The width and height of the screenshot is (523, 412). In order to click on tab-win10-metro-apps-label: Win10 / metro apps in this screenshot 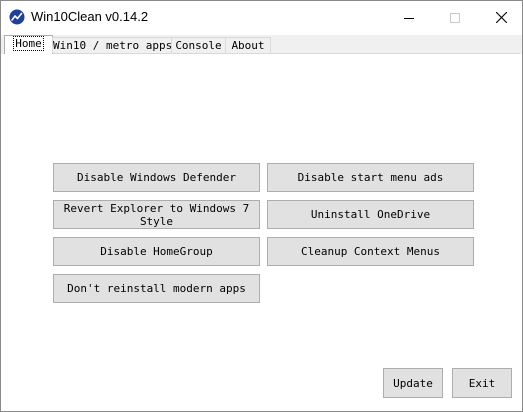, I will do `click(113, 45)`.